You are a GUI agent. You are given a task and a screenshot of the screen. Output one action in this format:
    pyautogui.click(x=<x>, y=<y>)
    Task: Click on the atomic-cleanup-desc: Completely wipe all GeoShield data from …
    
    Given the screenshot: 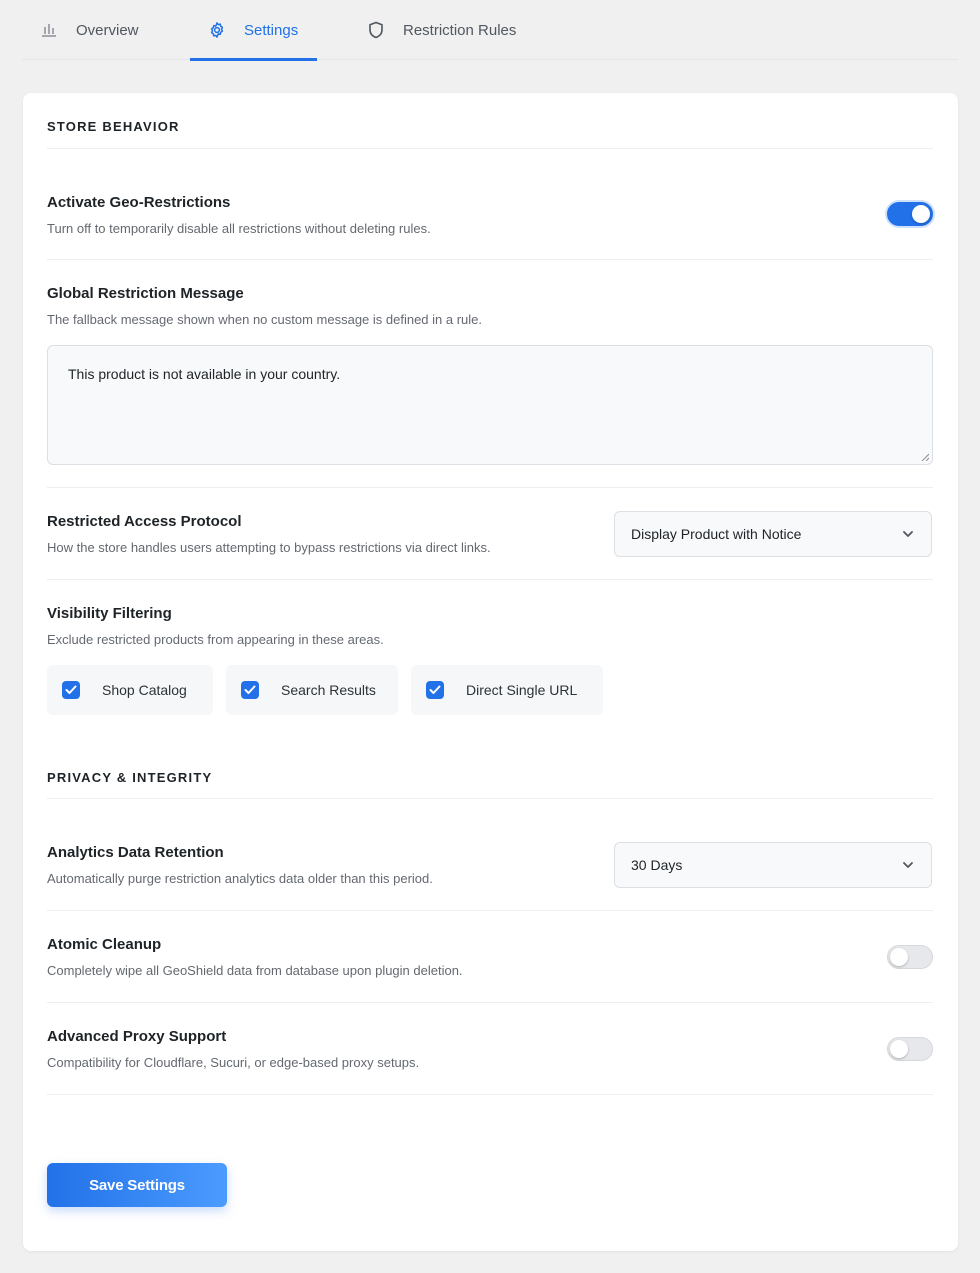 What is the action you would take?
    pyautogui.click(x=255, y=970)
    